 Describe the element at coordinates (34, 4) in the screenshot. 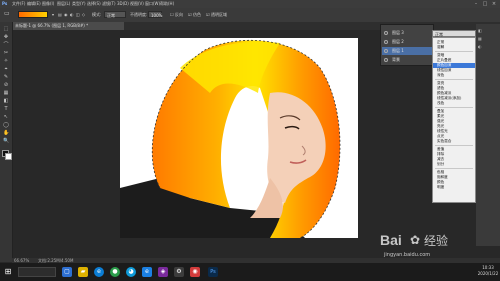

I see `menu-edit: 编辑(E)` at that location.